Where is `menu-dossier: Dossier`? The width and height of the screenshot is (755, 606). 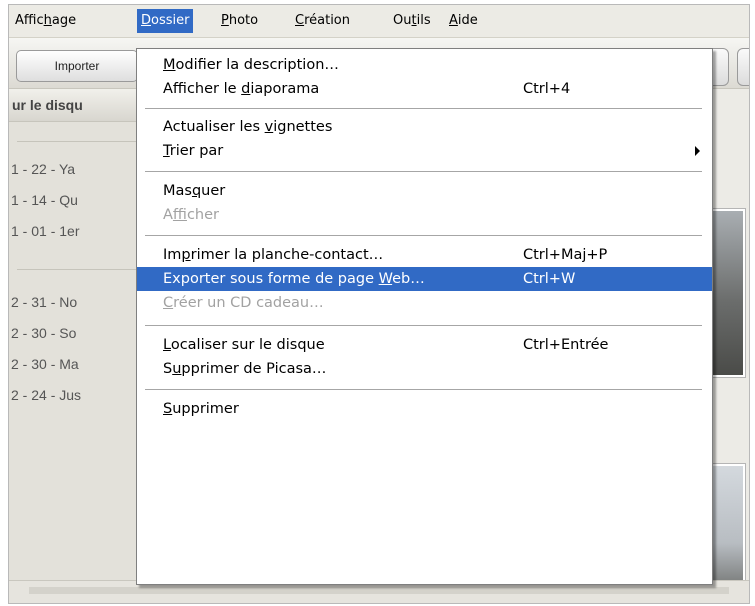 menu-dossier: Dossier is located at coordinates (165, 21).